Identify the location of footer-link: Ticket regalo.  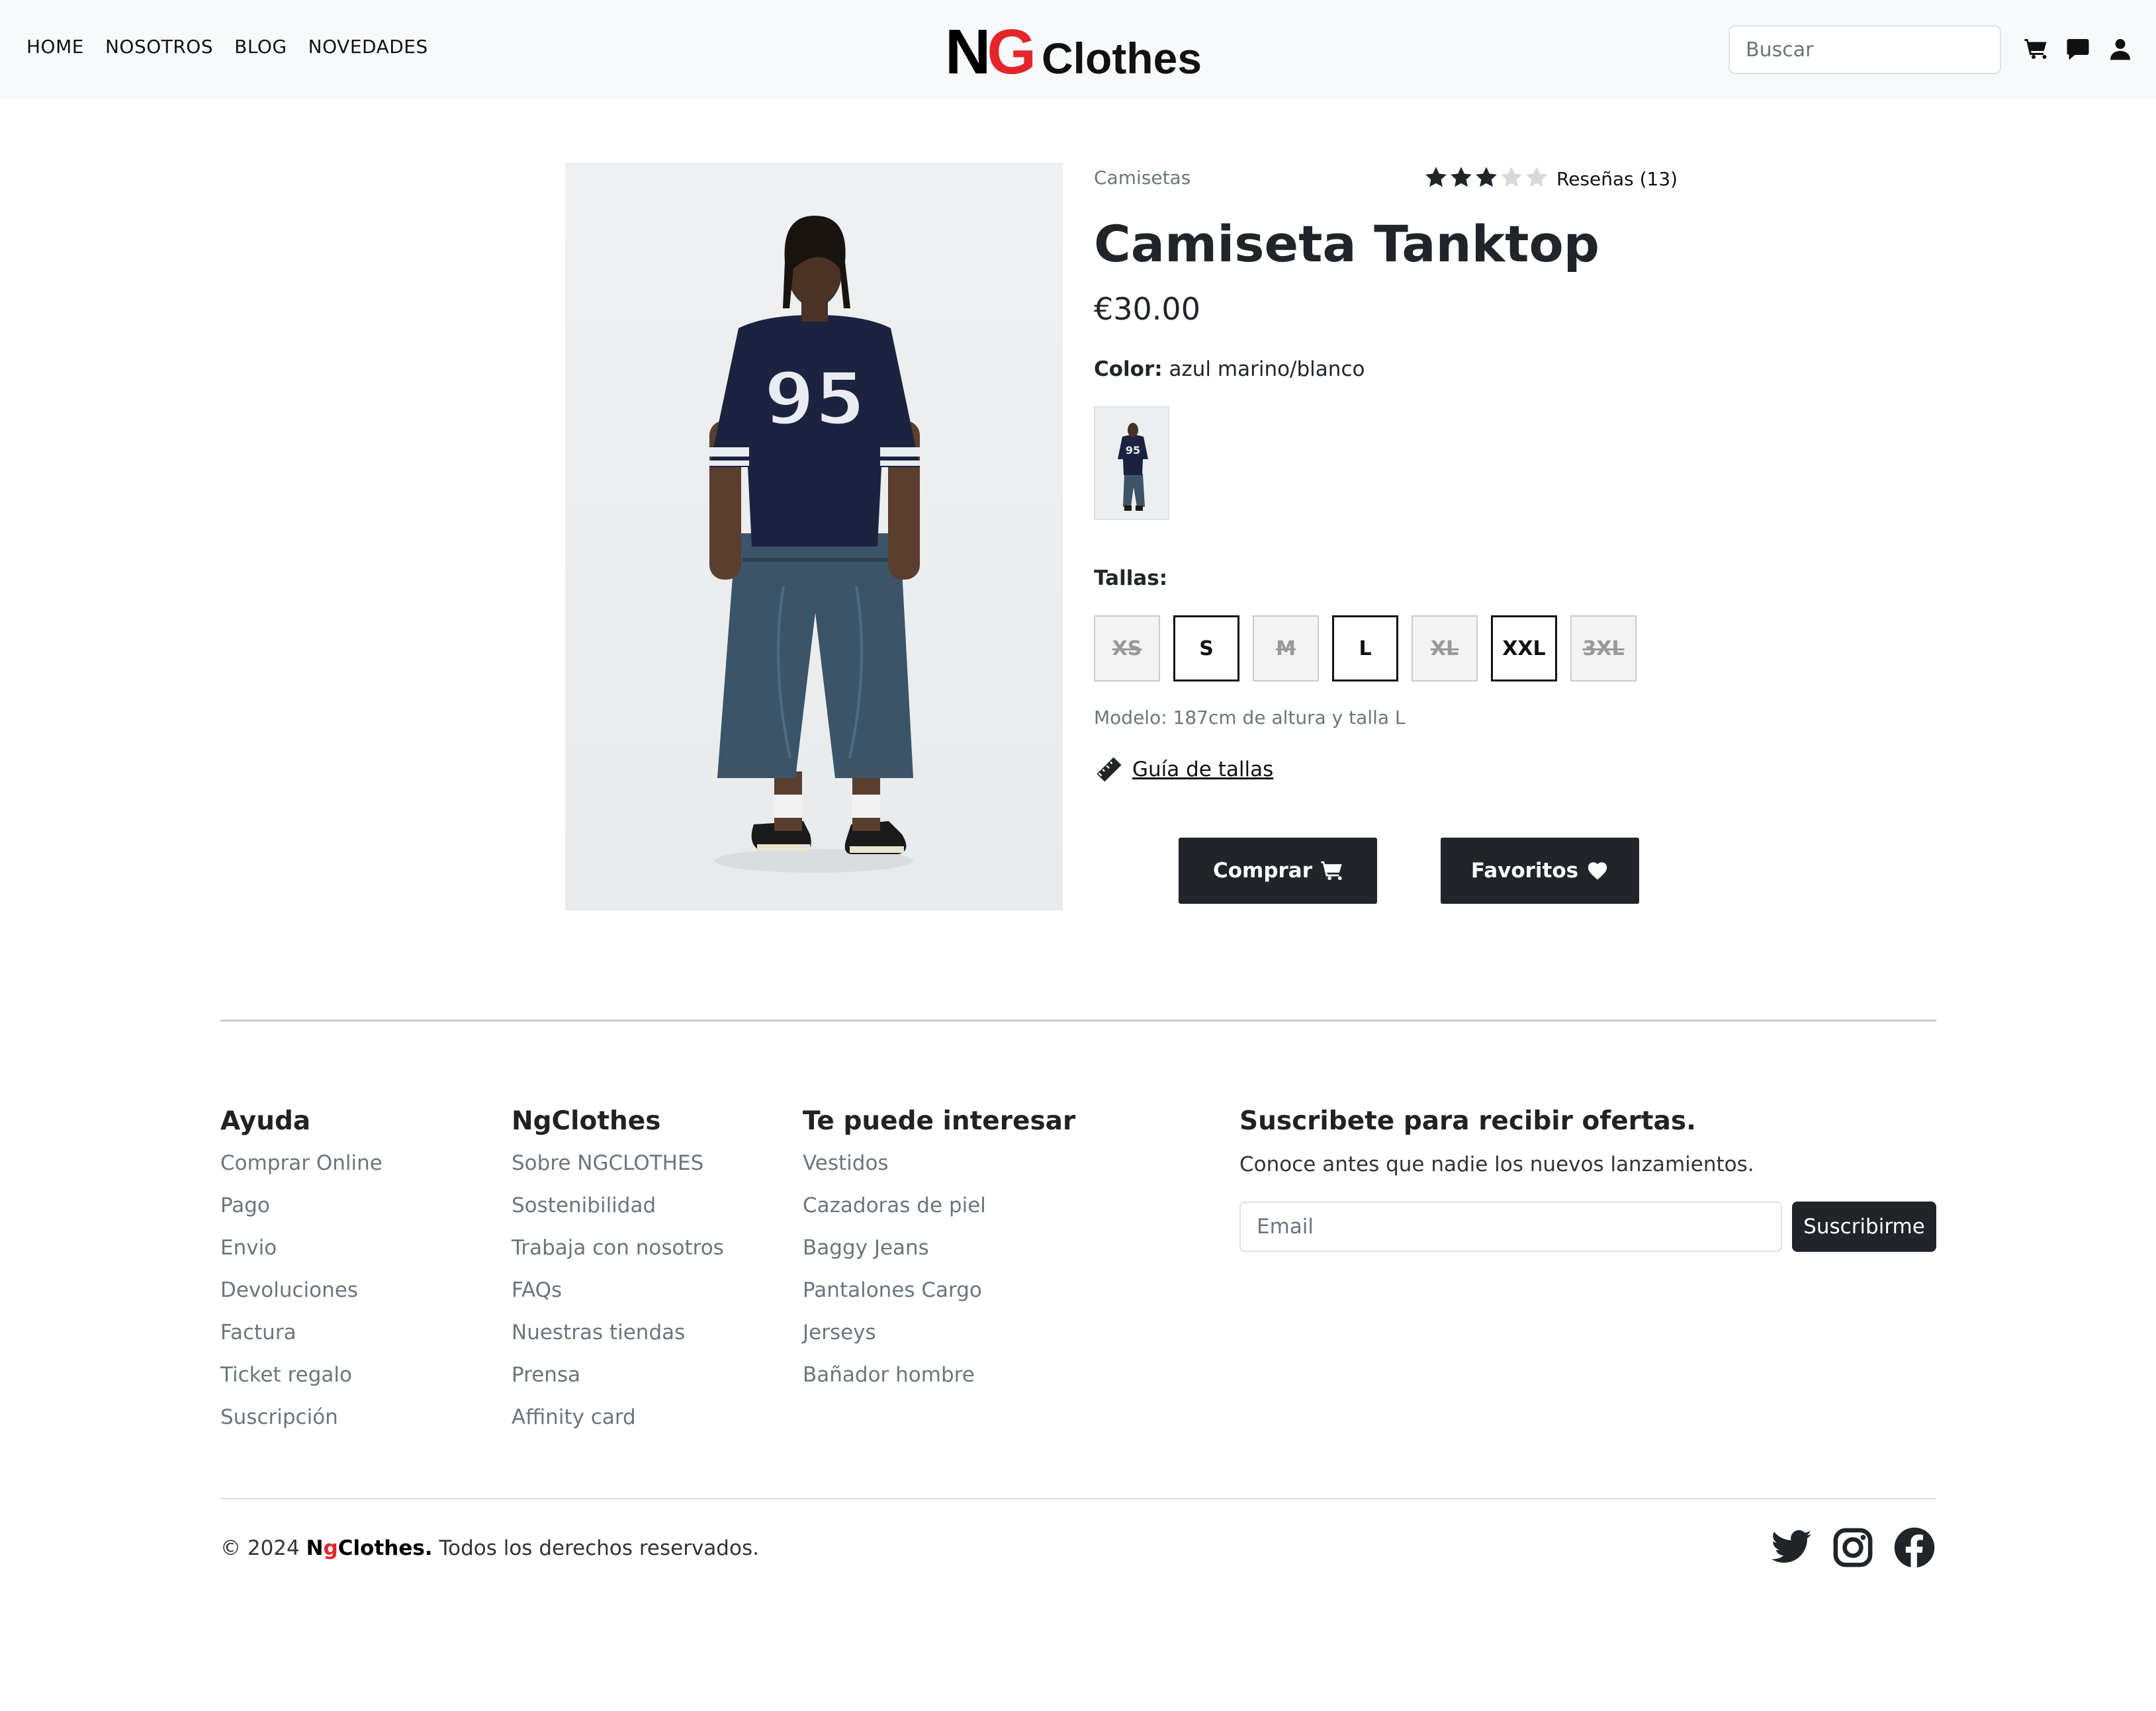
(301, 1384).